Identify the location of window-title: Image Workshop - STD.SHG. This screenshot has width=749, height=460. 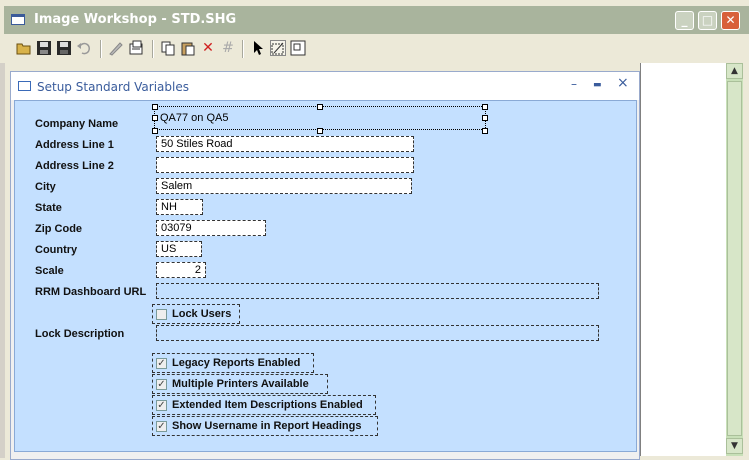
(135, 19).